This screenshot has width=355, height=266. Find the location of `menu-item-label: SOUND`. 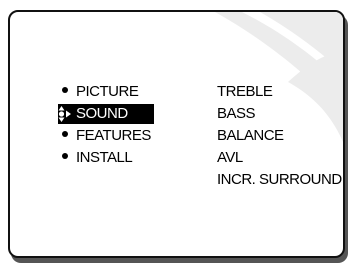

menu-item-label: SOUND is located at coordinates (102, 113).